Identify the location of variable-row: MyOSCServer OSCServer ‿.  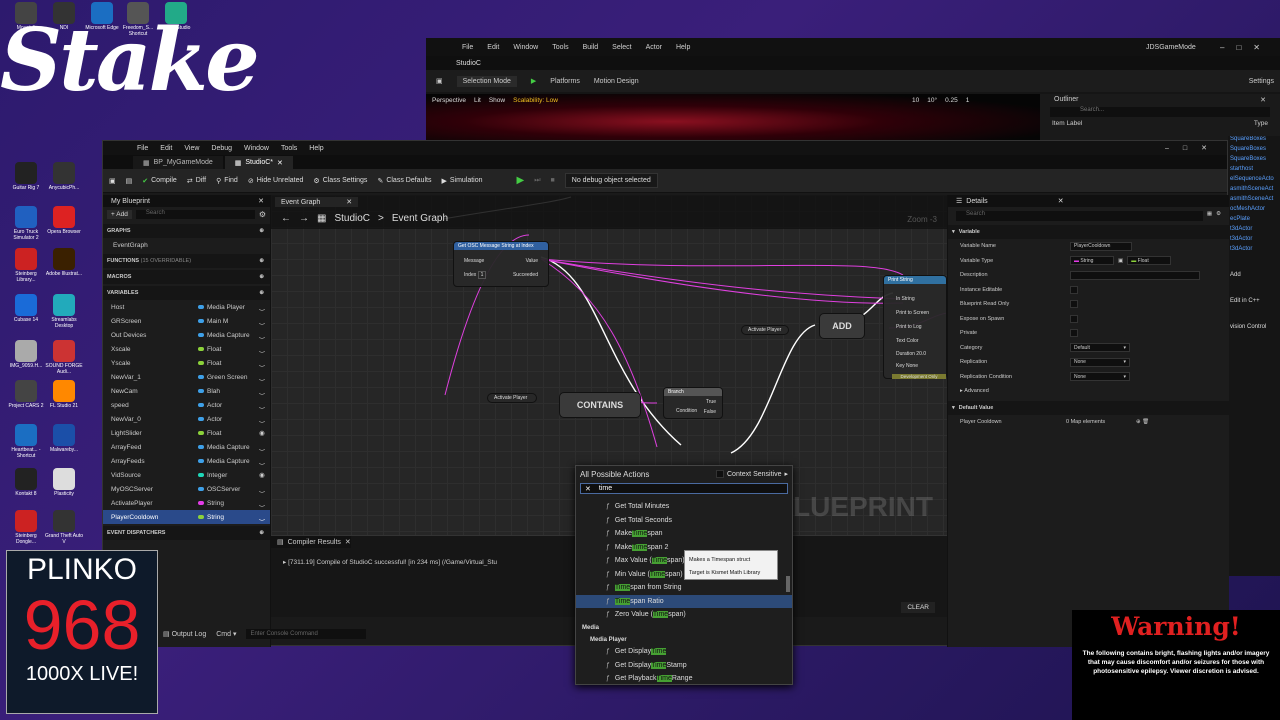
(186, 489).